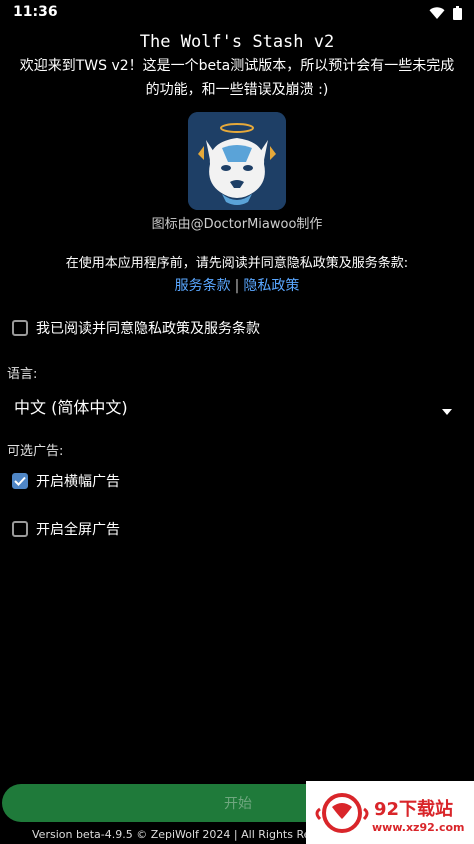  I want to click on status-bar: 11:36, so click(237, 12).